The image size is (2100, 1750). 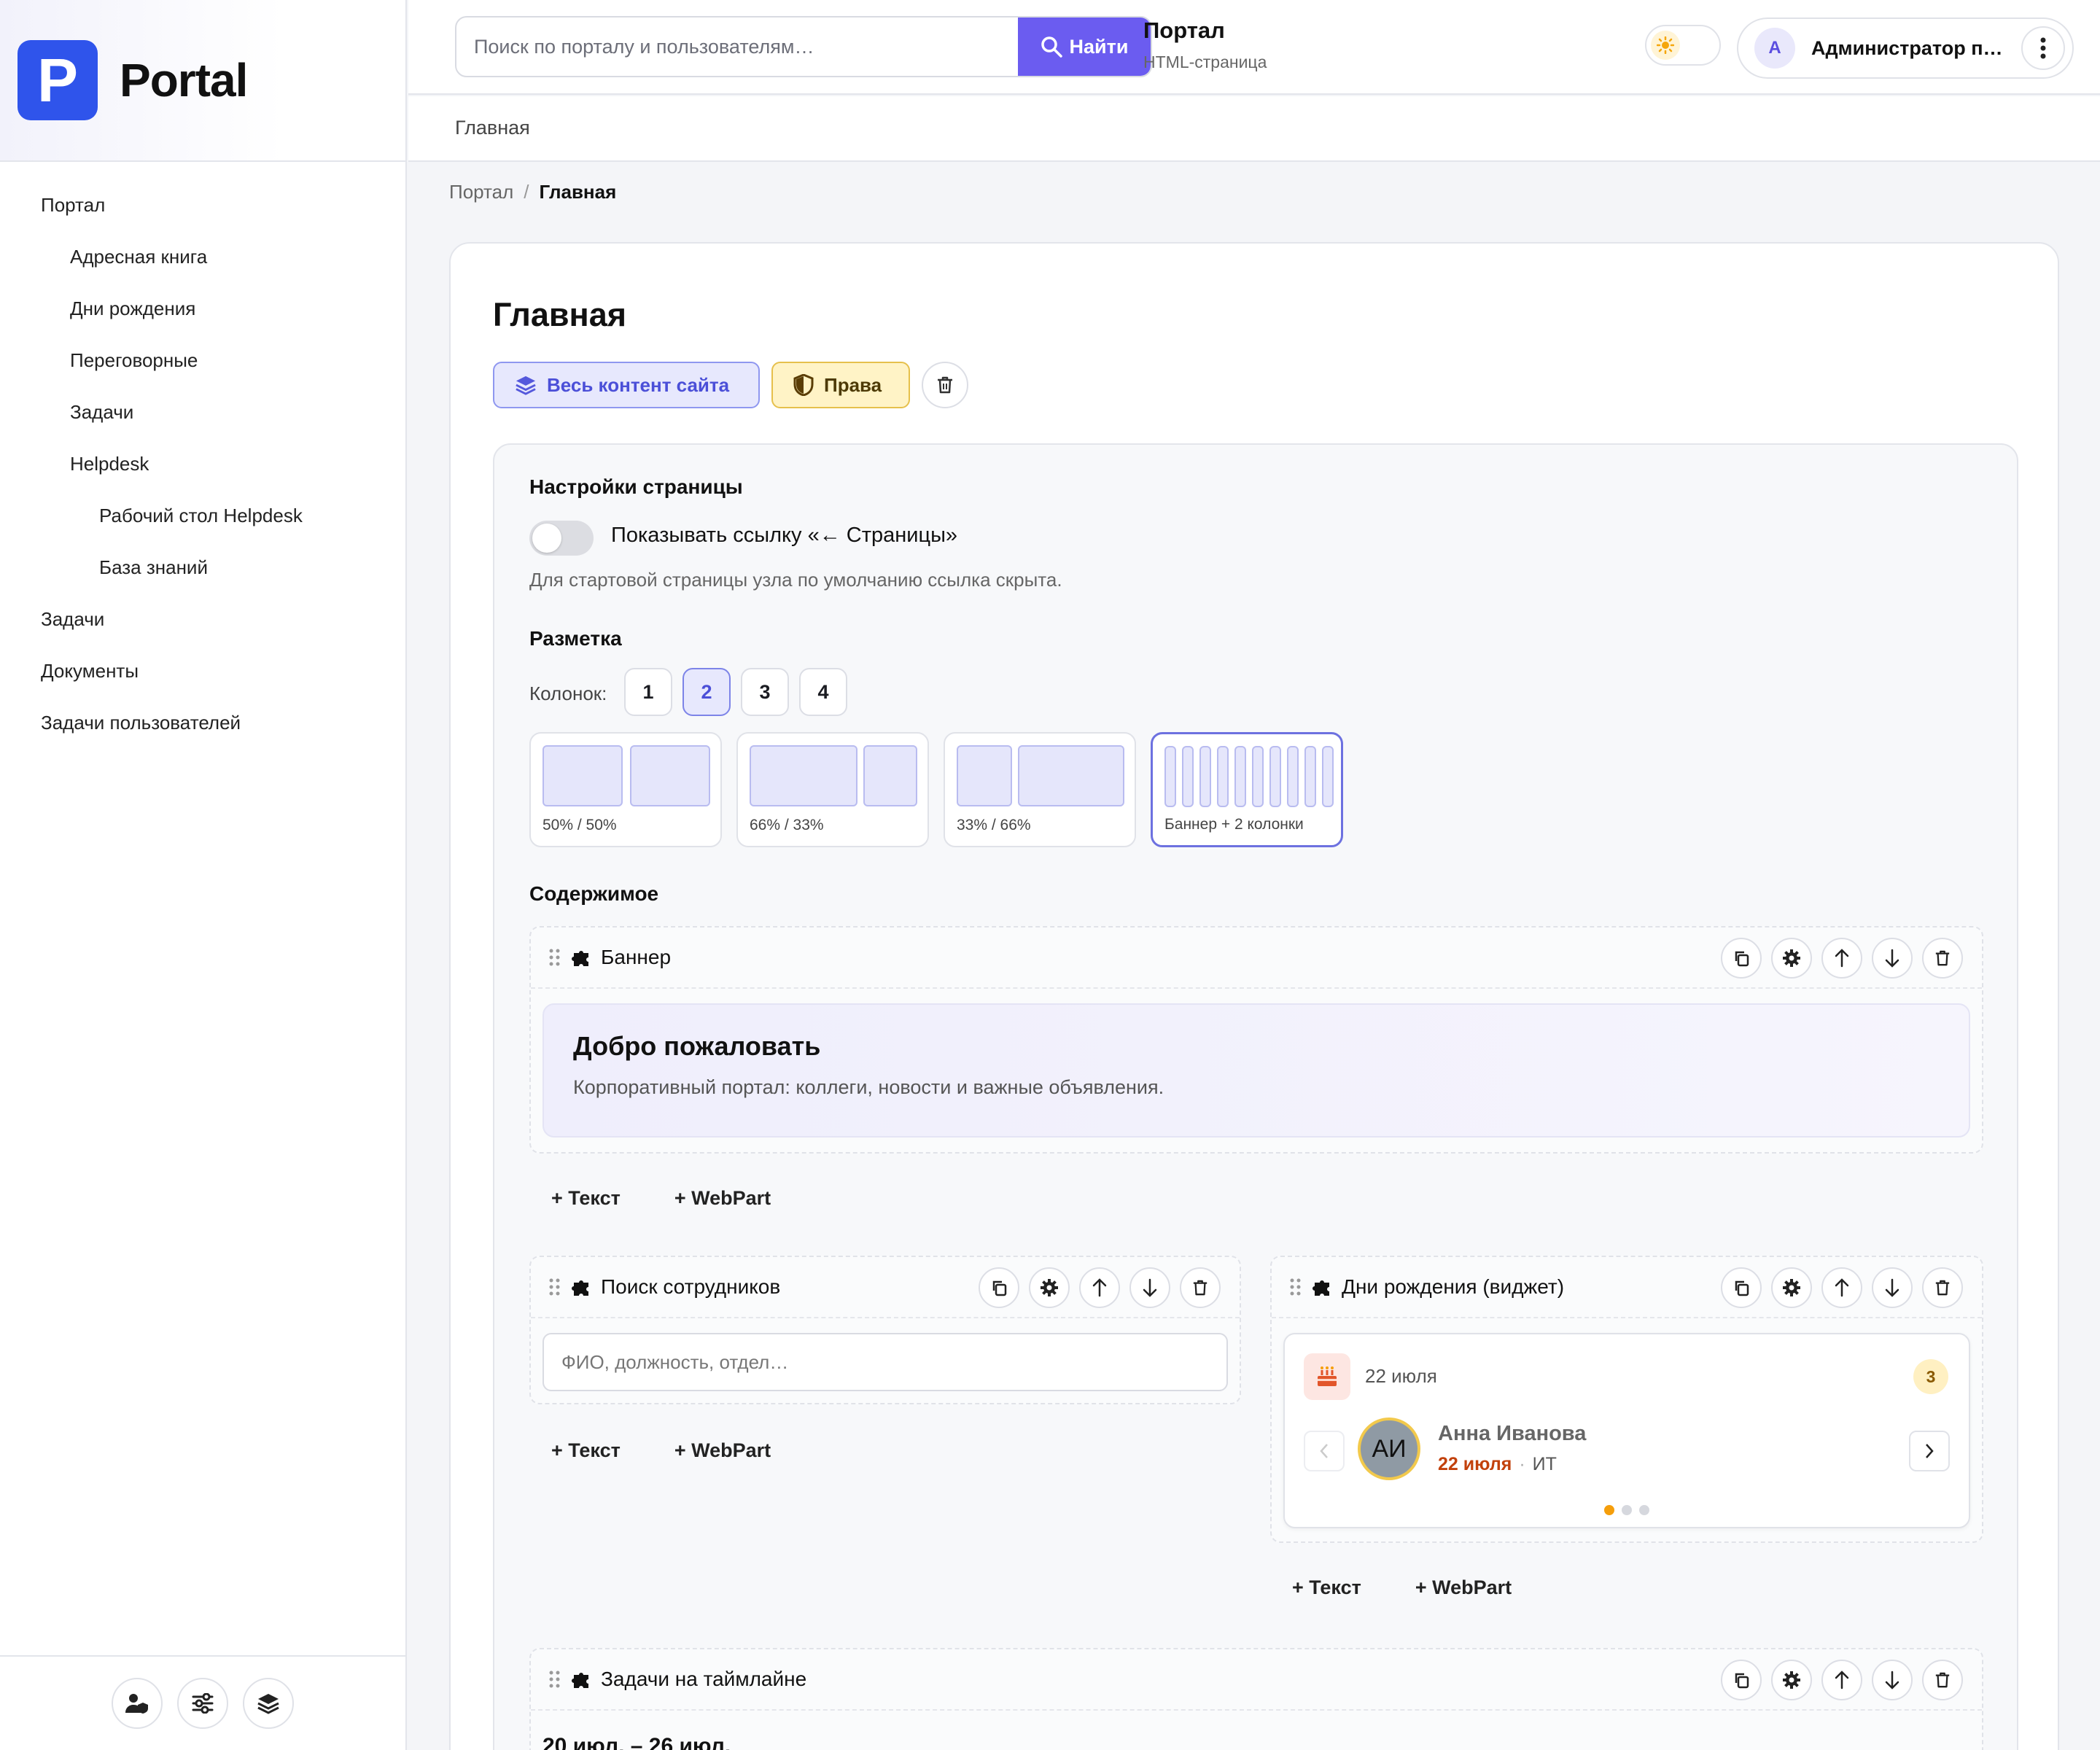 What do you see at coordinates (202, 671) in the screenshot?
I see `sidebar-item-documents: Документы` at bounding box center [202, 671].